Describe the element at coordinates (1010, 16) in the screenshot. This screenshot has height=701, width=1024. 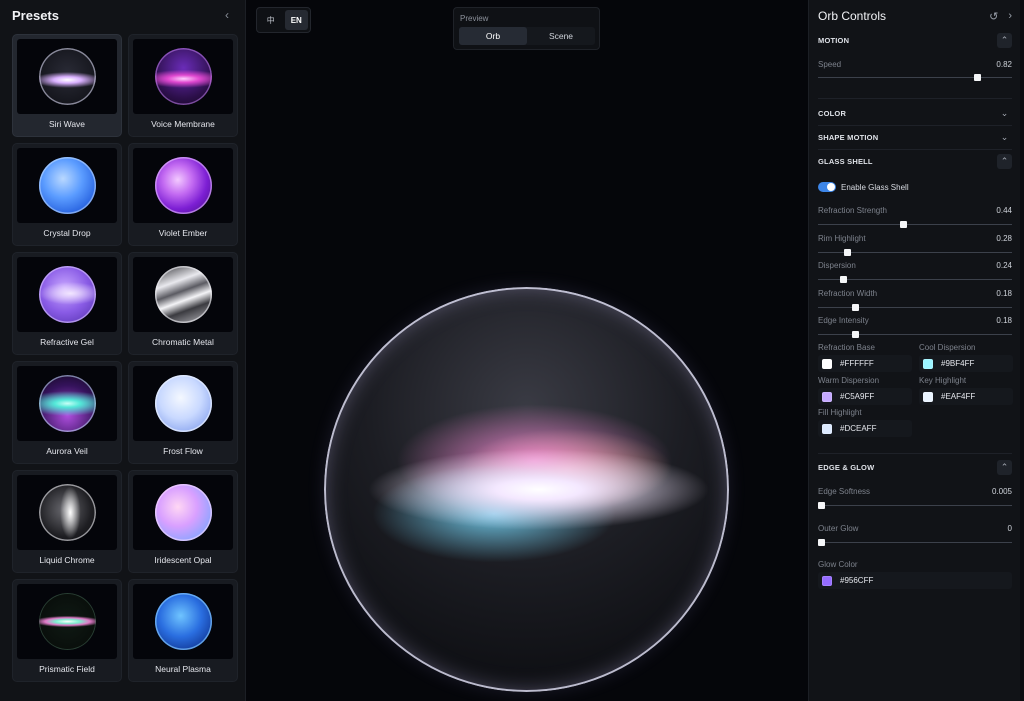
I see `chevron-right-icon: ›` at that location.